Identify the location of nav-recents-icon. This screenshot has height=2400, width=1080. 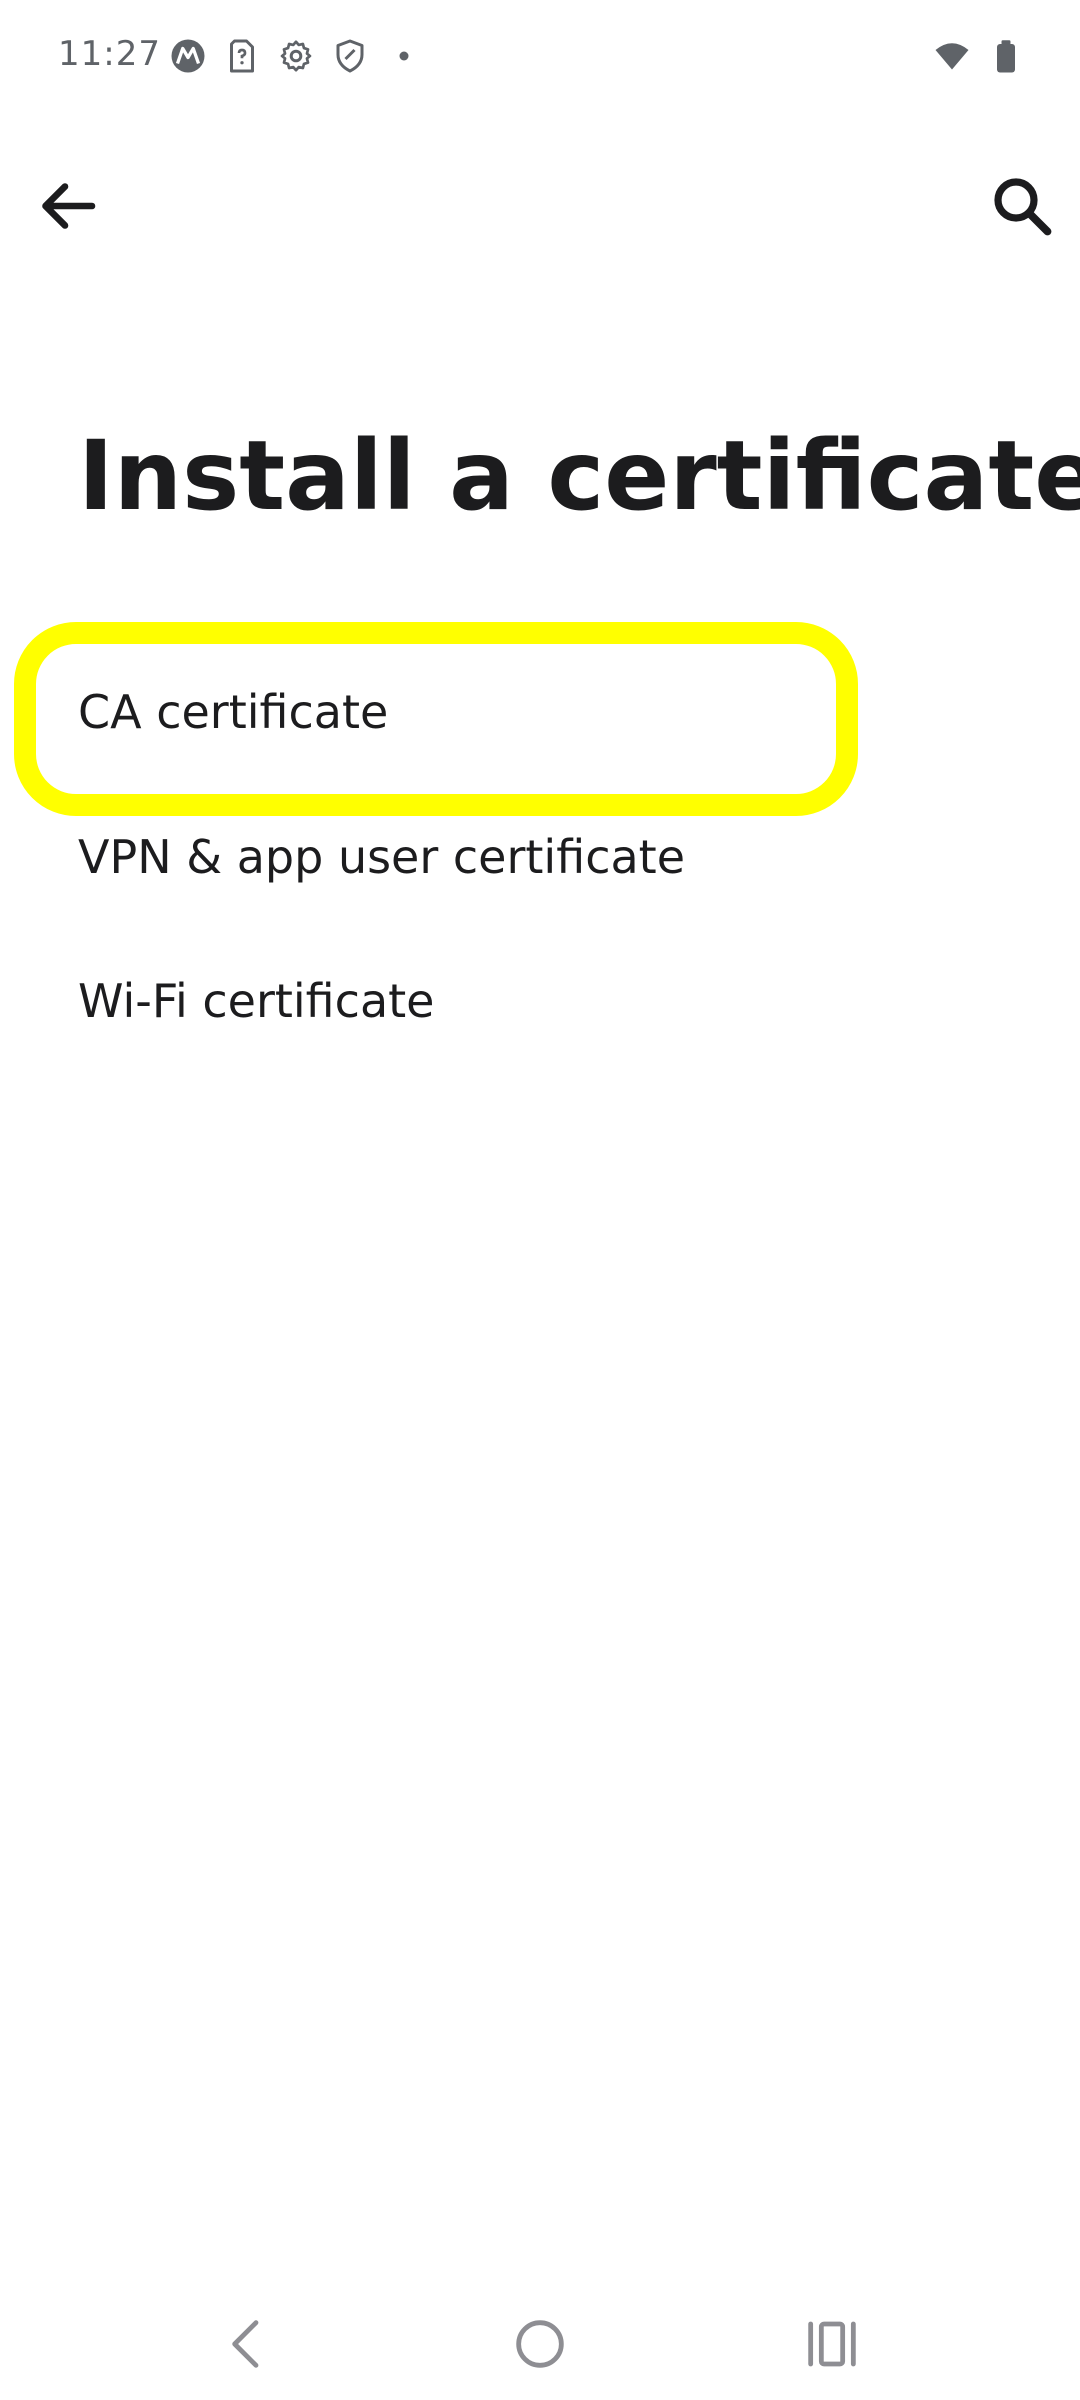
(832, 2344).